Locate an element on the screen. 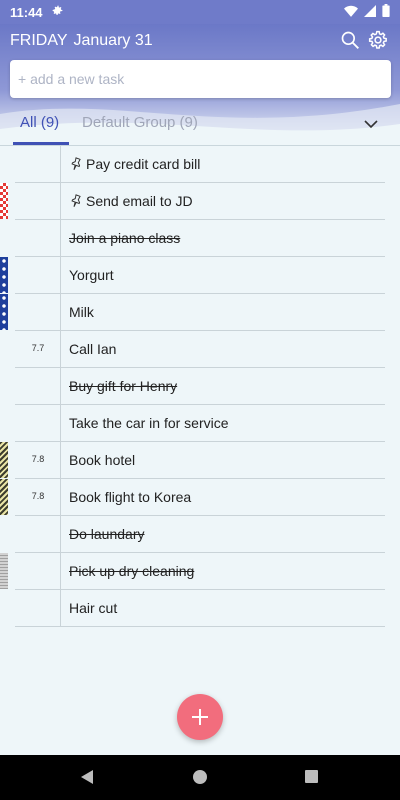 This screenshot has width=400, height=800. wifi-icon is located at coordinates (351, 12).